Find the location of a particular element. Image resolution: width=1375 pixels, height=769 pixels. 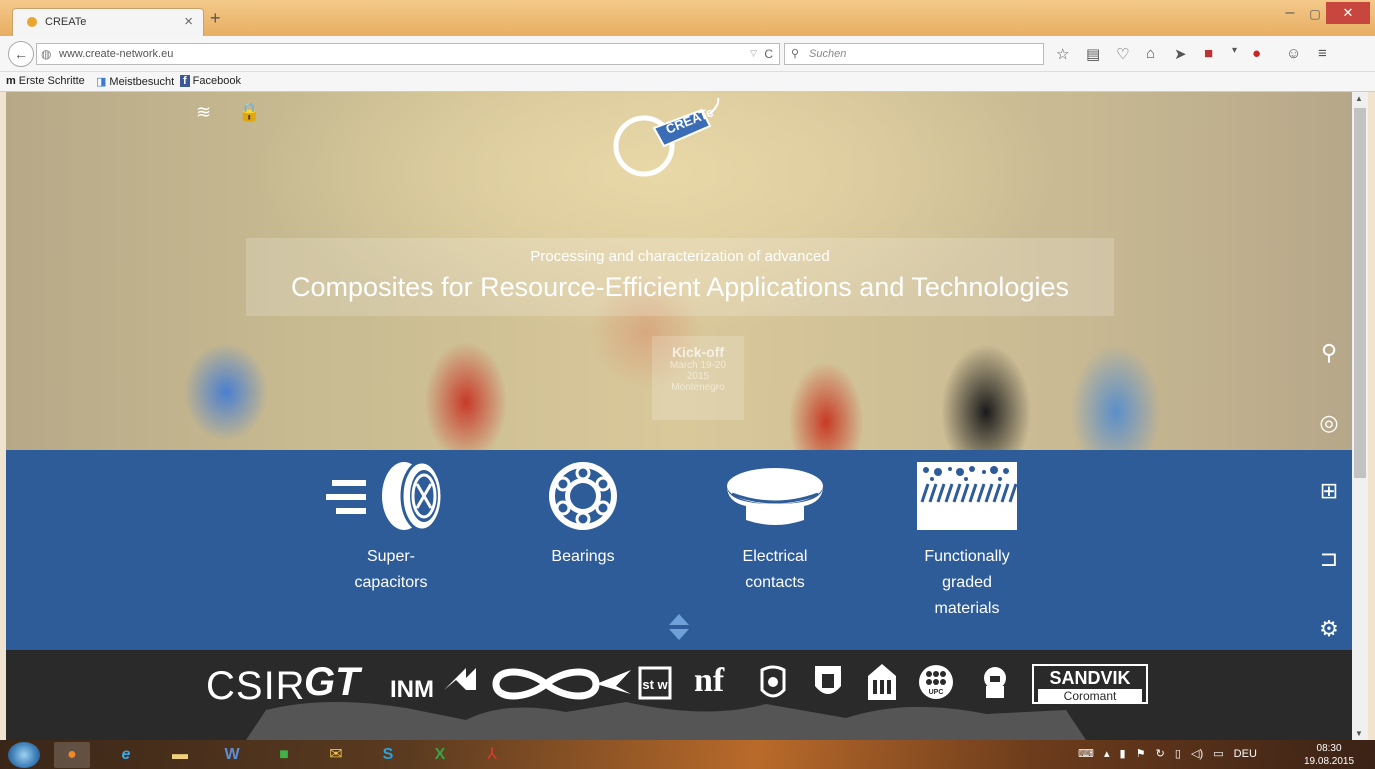

back-button: ← is located at coordinates (21, 54).